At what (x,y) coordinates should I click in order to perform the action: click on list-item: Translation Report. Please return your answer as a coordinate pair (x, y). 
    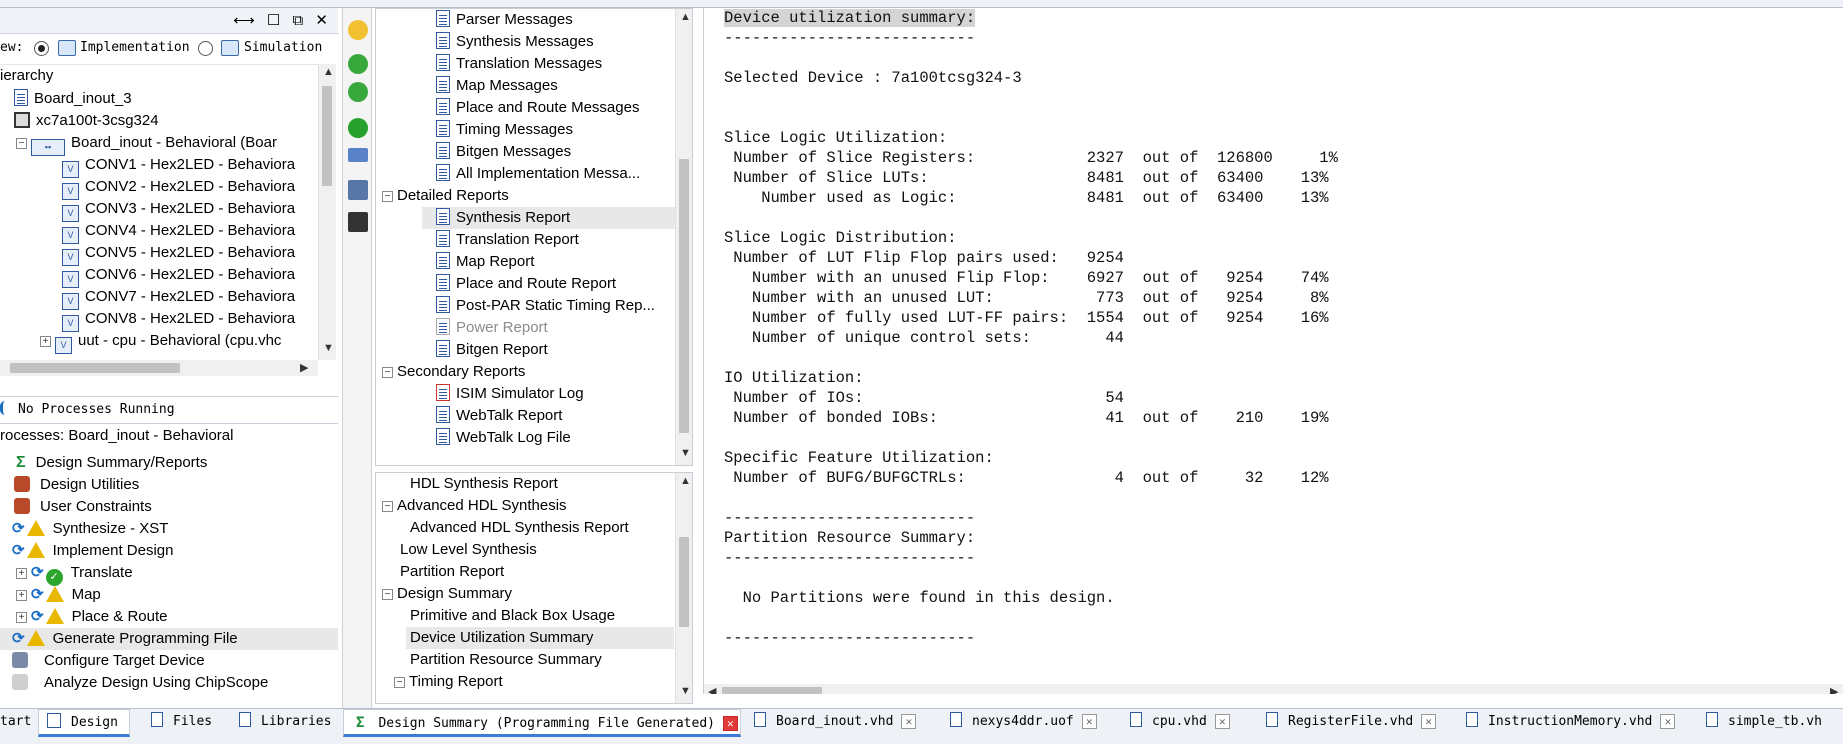
    Looking at the image, I should click on (507, 240).